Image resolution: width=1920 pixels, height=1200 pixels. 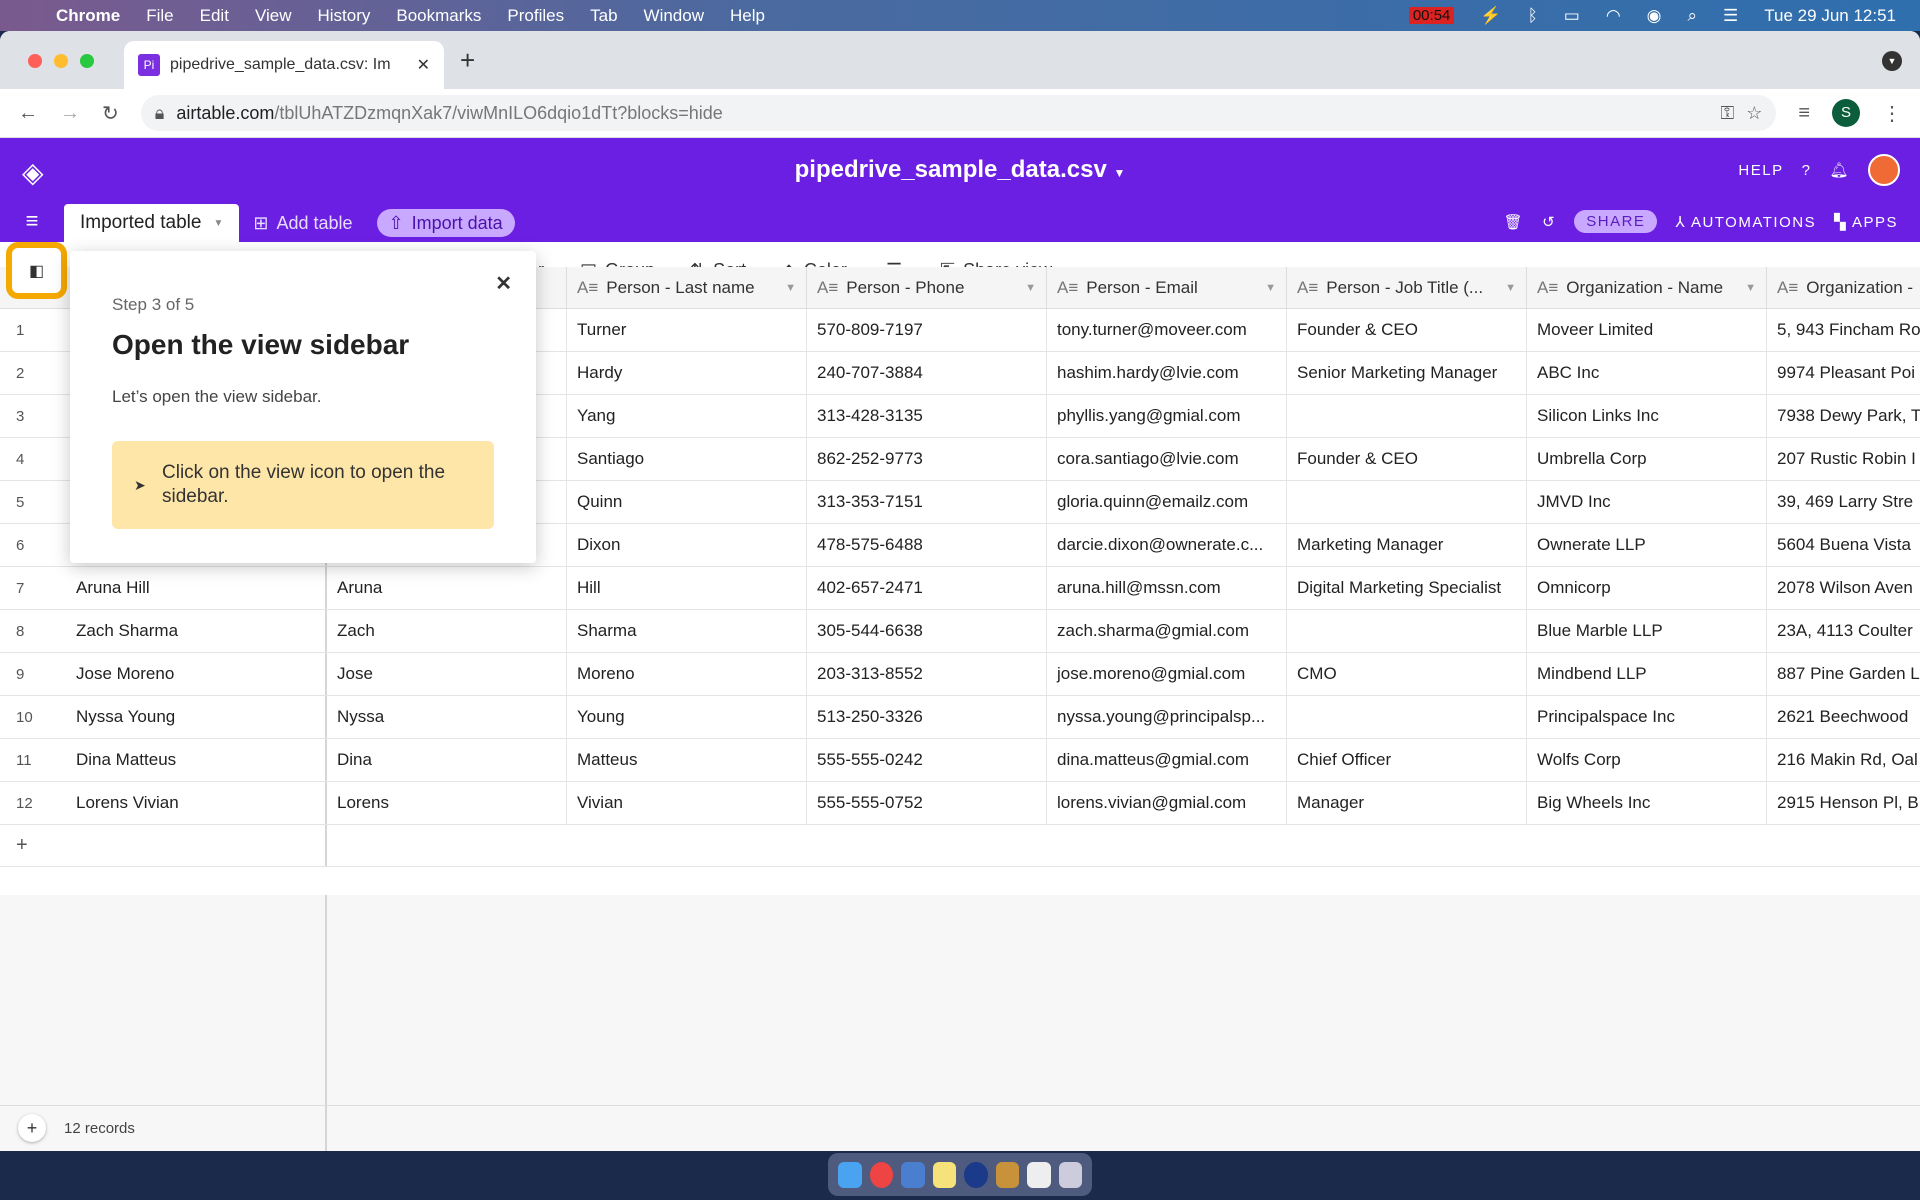 I want to click on table-cell: Sharma, so click(x=687, y=631).